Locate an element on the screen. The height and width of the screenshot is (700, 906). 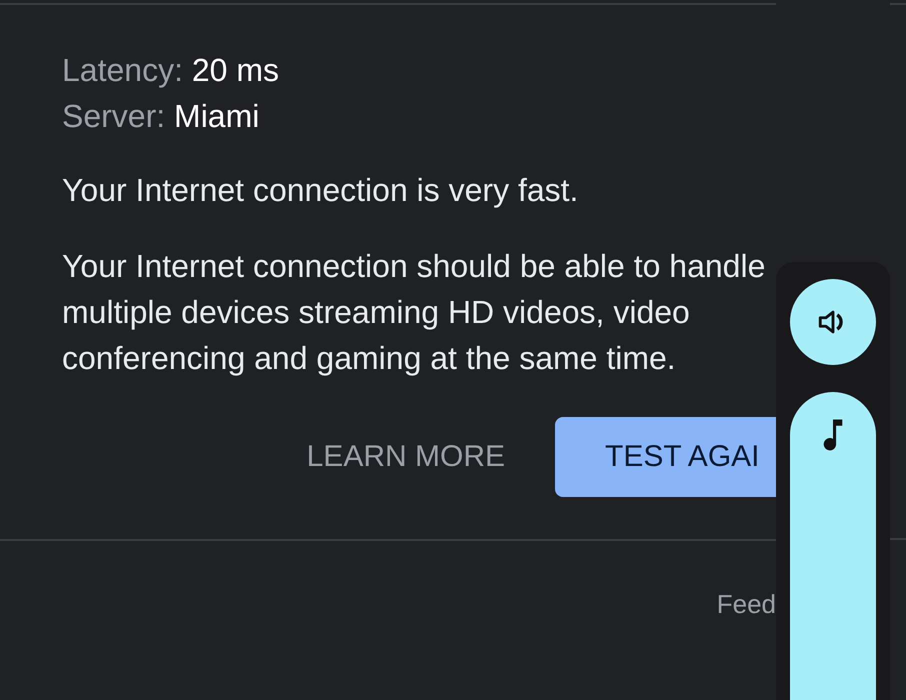
stat-line: Server: Miami is located at coordinates (161, 116).